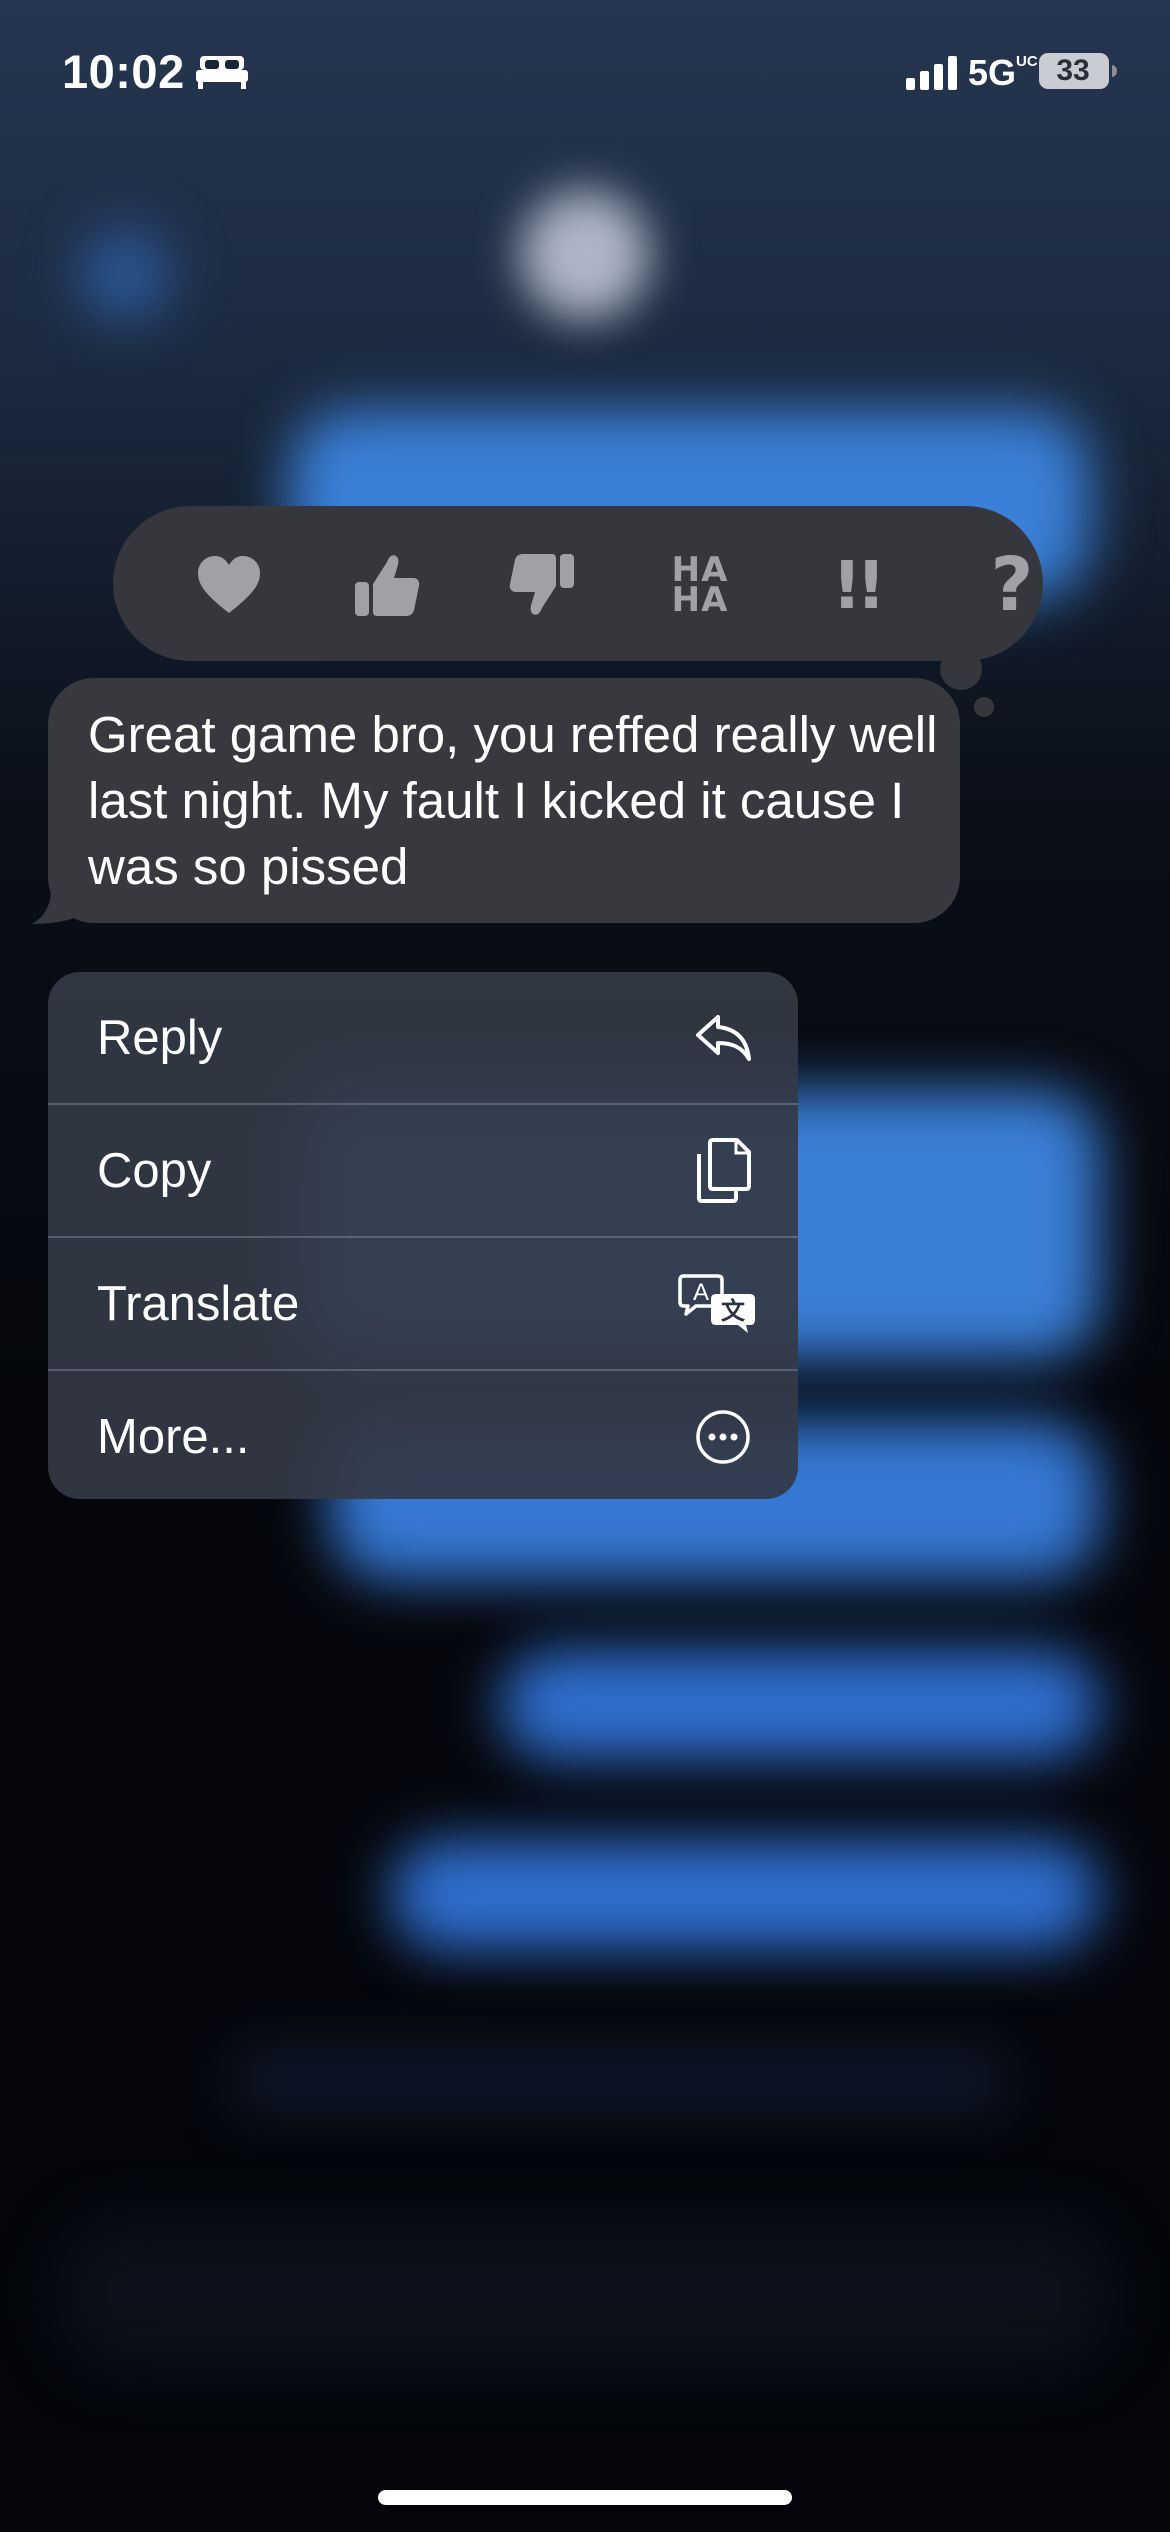  Describe the element at coordinates (160, 1037) in the screenshot. I see `menu-item-label: Reply` at that location.